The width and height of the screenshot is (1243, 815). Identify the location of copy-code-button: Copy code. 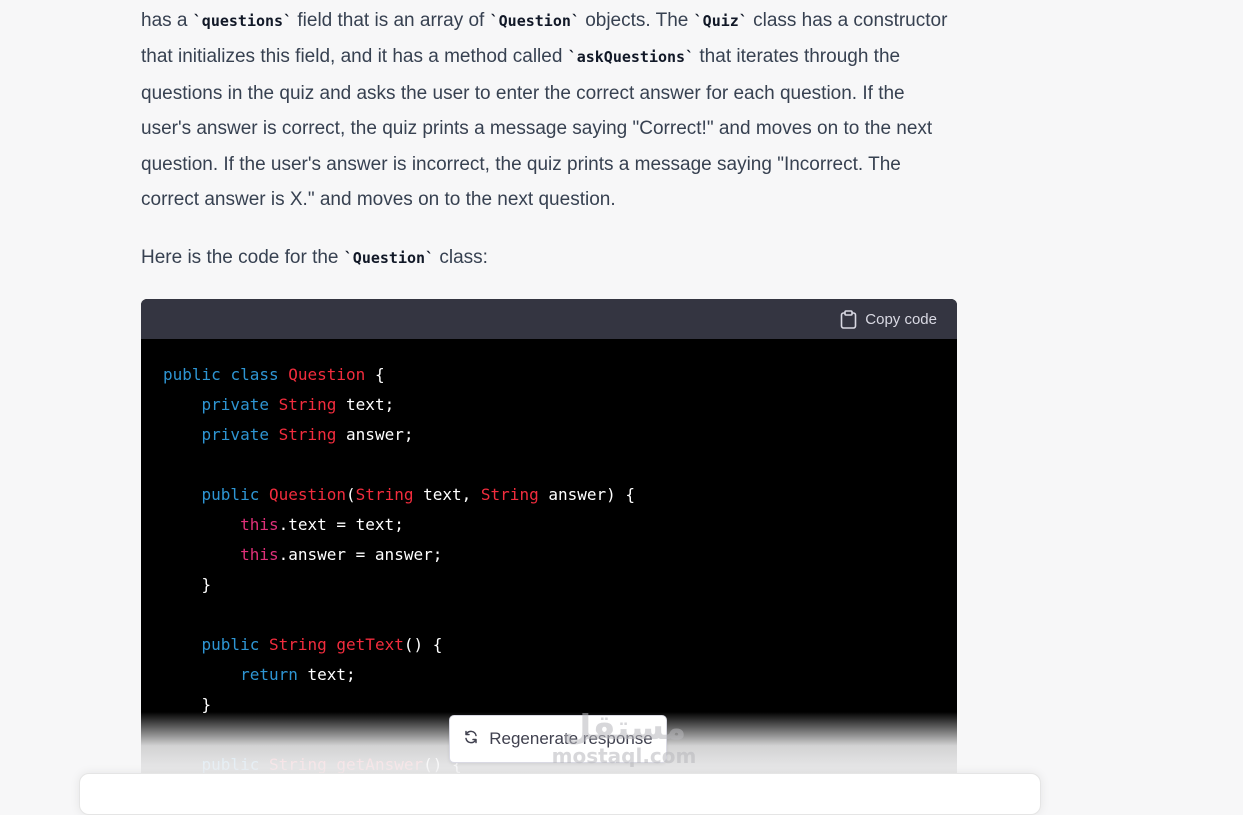
(888, 319).